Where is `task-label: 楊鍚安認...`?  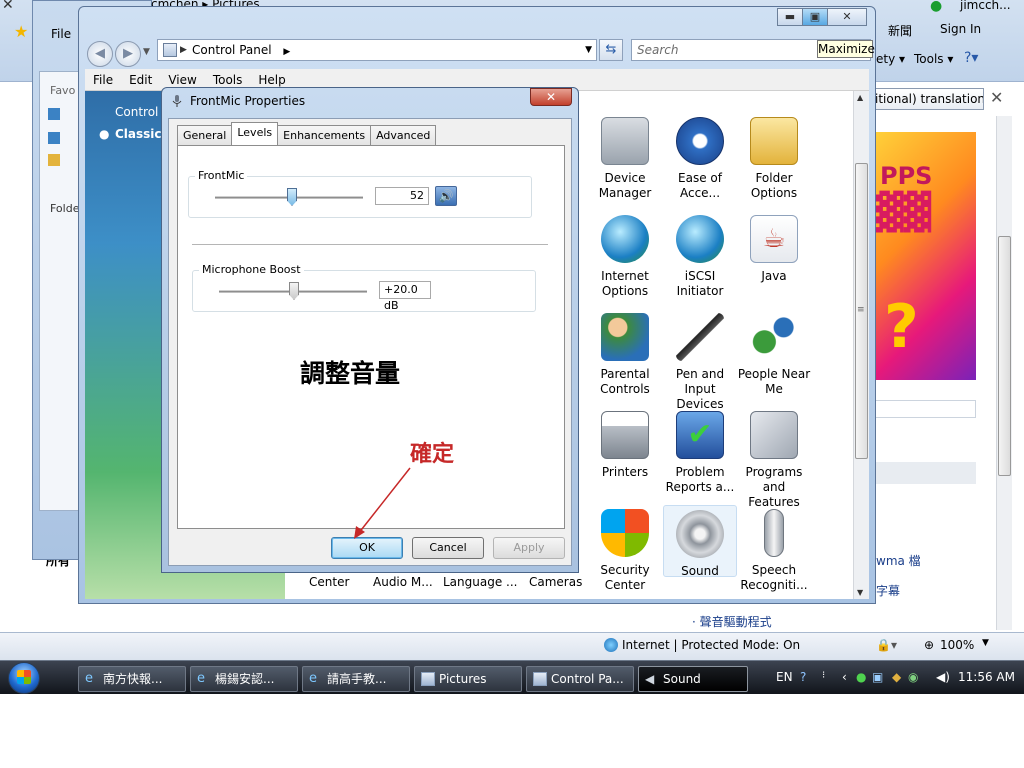 task-label: 楊鍚安認... is located at coordinates (245, 679).